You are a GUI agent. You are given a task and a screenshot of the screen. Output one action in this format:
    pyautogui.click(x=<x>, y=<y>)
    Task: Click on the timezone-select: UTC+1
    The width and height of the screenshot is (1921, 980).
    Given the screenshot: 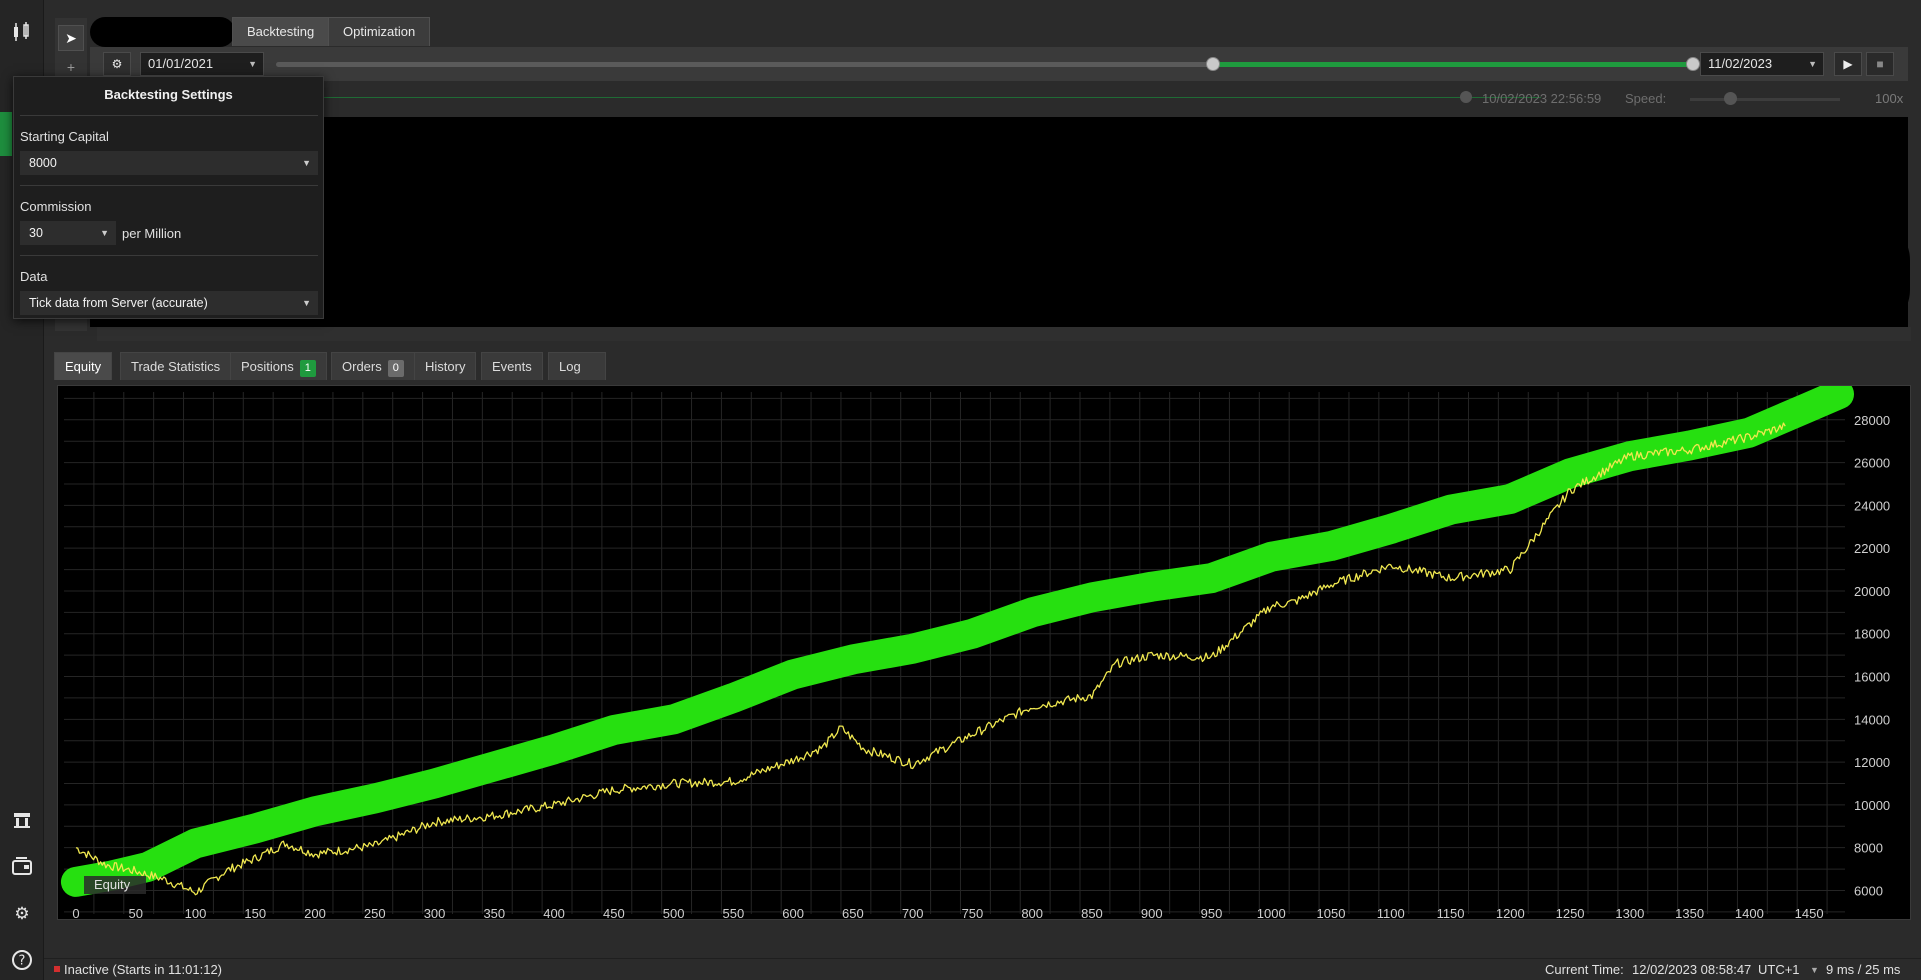 What is the action you would take?
    pyautogui.click(x=1779, y=969)
    